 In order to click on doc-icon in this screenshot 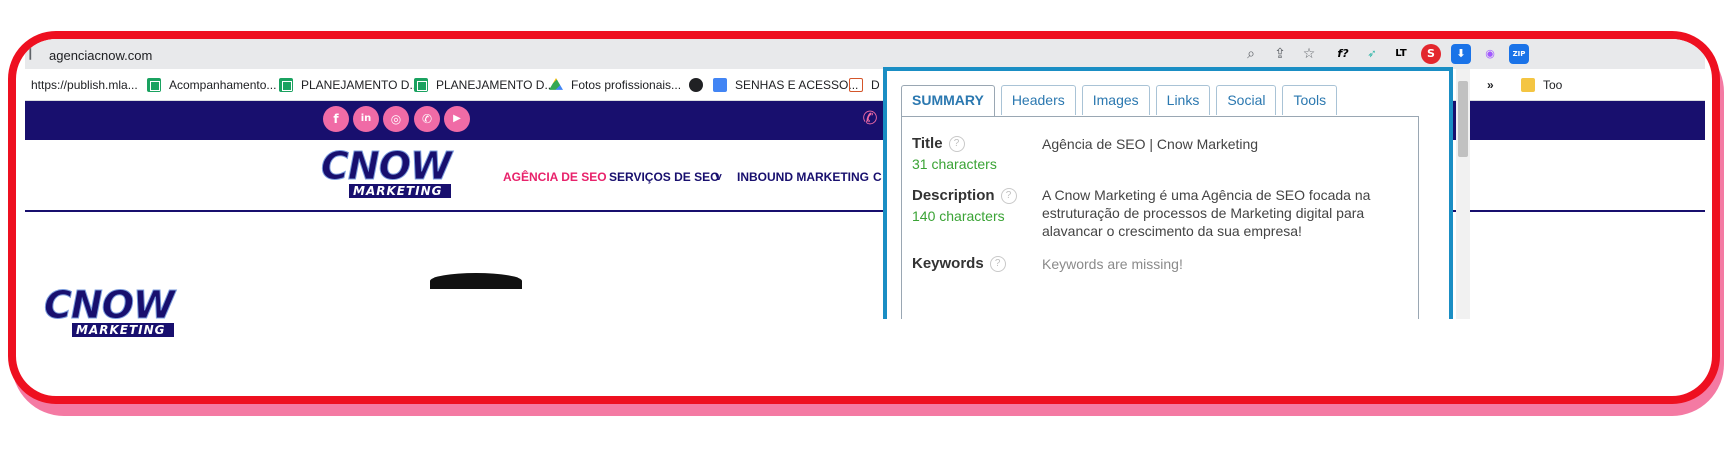, I will do `click(856, 85)`.